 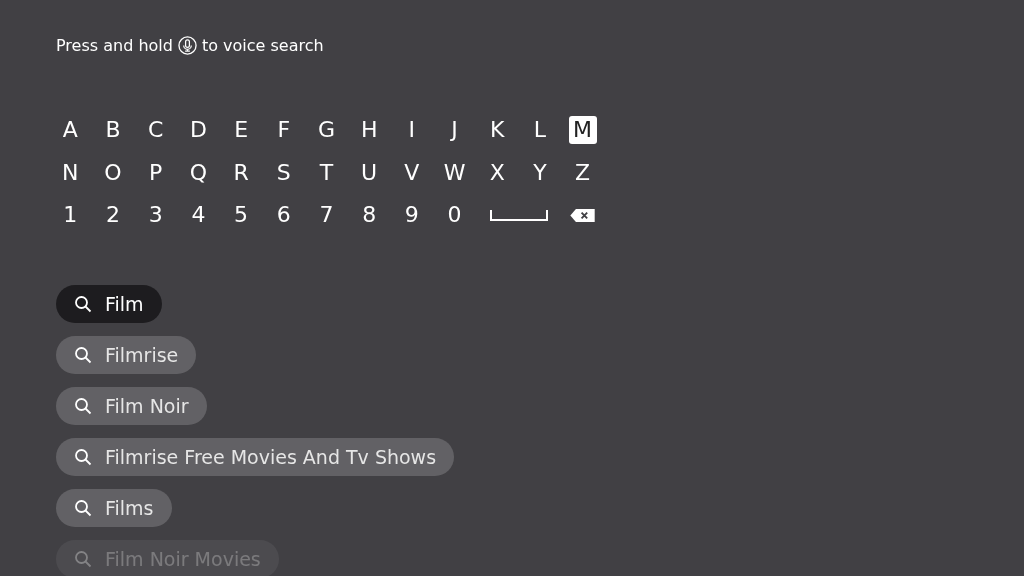 I want to click on key: A, so click(x=70, y=130).